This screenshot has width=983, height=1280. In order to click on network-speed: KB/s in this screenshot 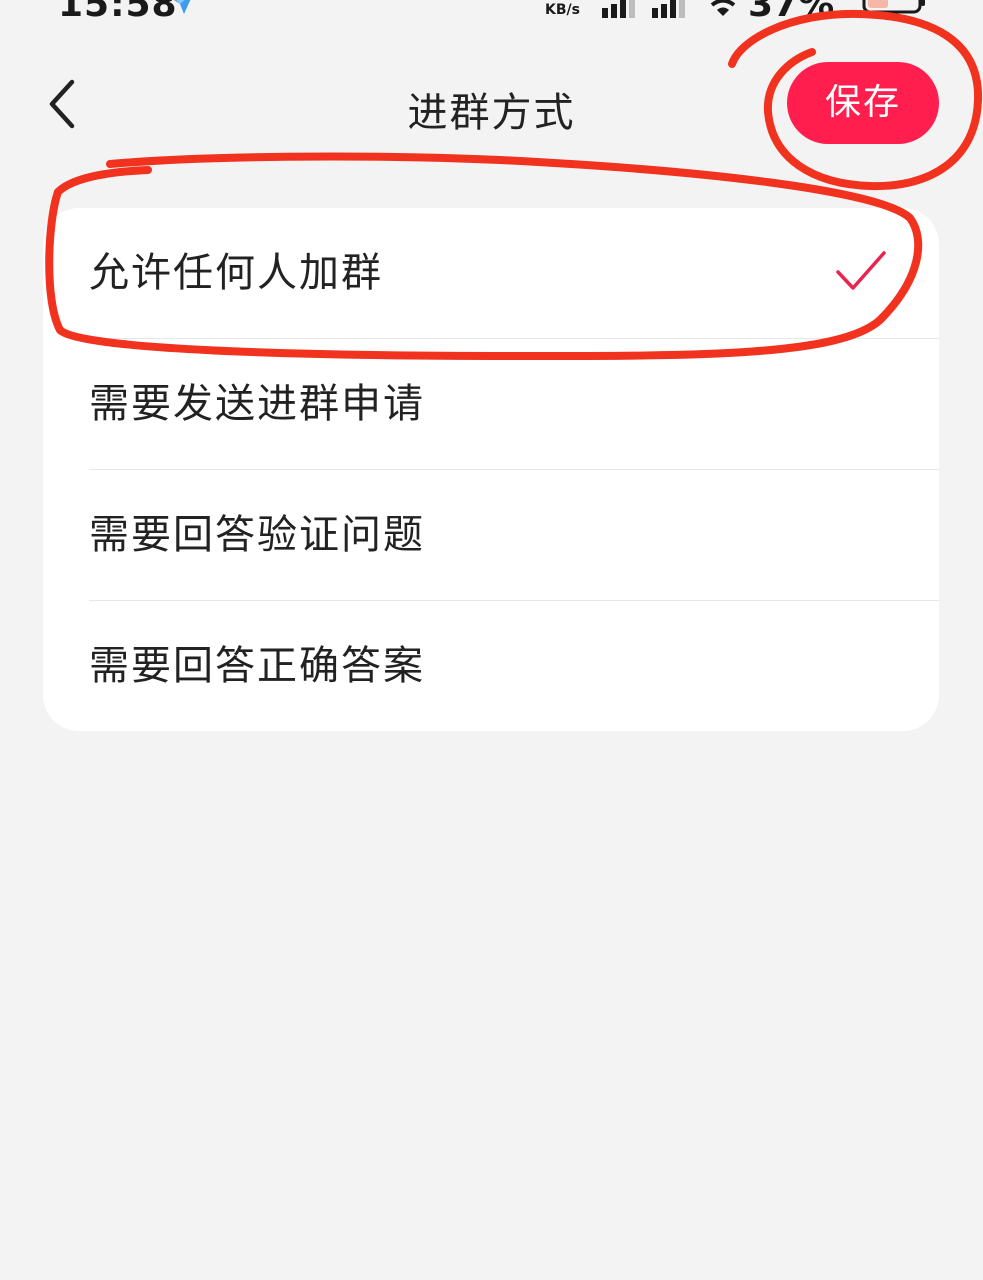, I will do `click(562, 10)`.